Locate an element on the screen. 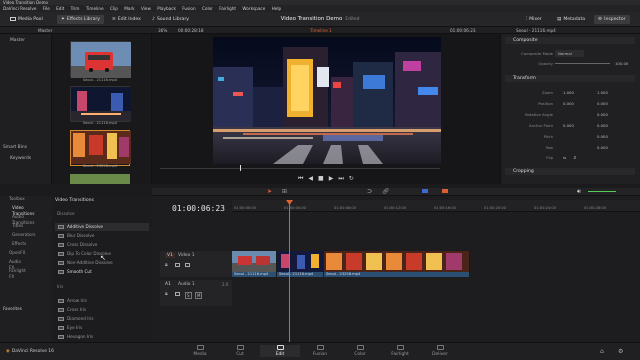  position-y: 0.000 is located at coordinates (602, 103).